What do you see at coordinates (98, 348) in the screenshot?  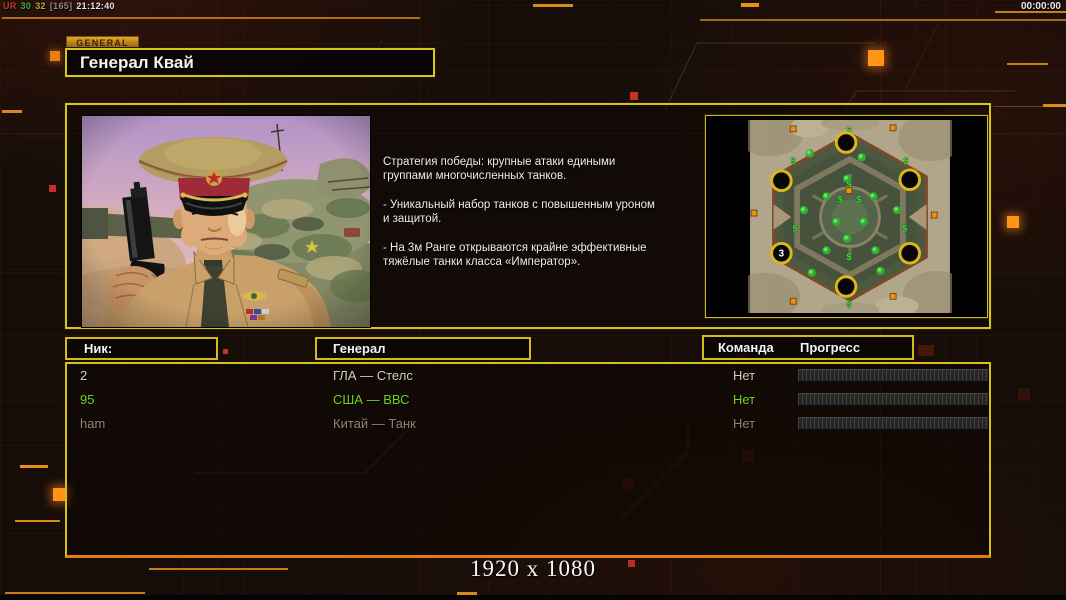 I see `header-nick-label: Ник:` at bounding box center [98, 348].